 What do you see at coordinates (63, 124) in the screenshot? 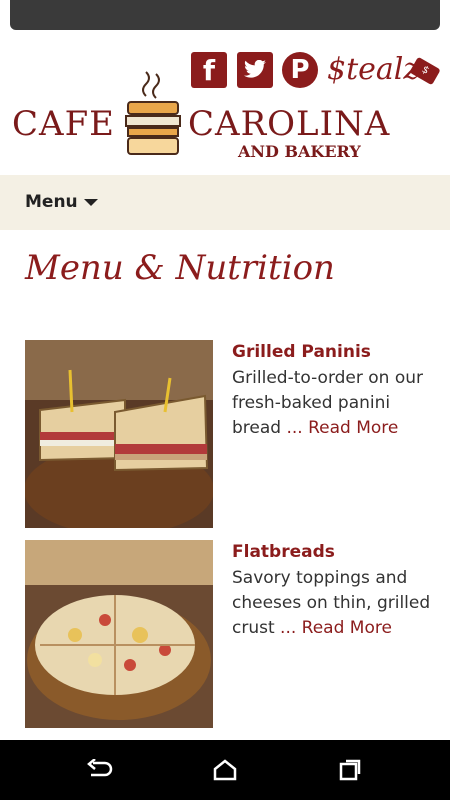
I see `logo-text-cafe: CAFE` at bounding box center [63, 124].